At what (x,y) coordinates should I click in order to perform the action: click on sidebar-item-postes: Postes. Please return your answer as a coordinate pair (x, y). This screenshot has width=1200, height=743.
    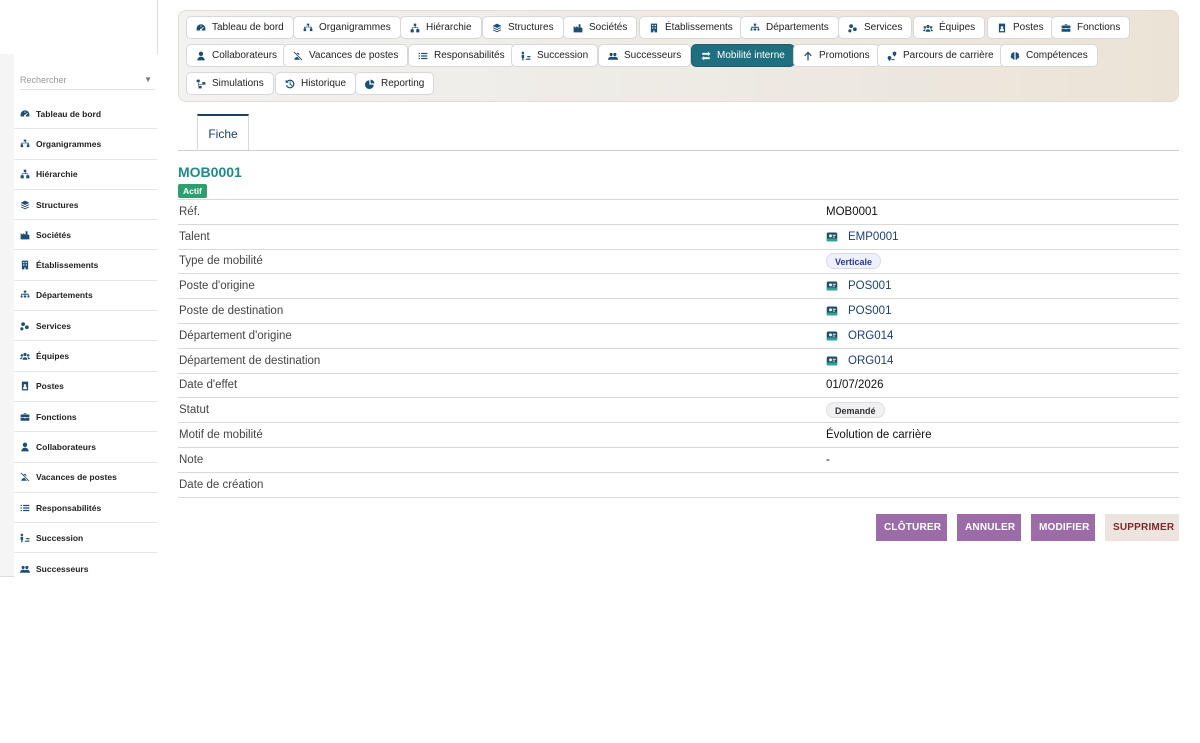
    Looking at the image, I should click on (85, 387).